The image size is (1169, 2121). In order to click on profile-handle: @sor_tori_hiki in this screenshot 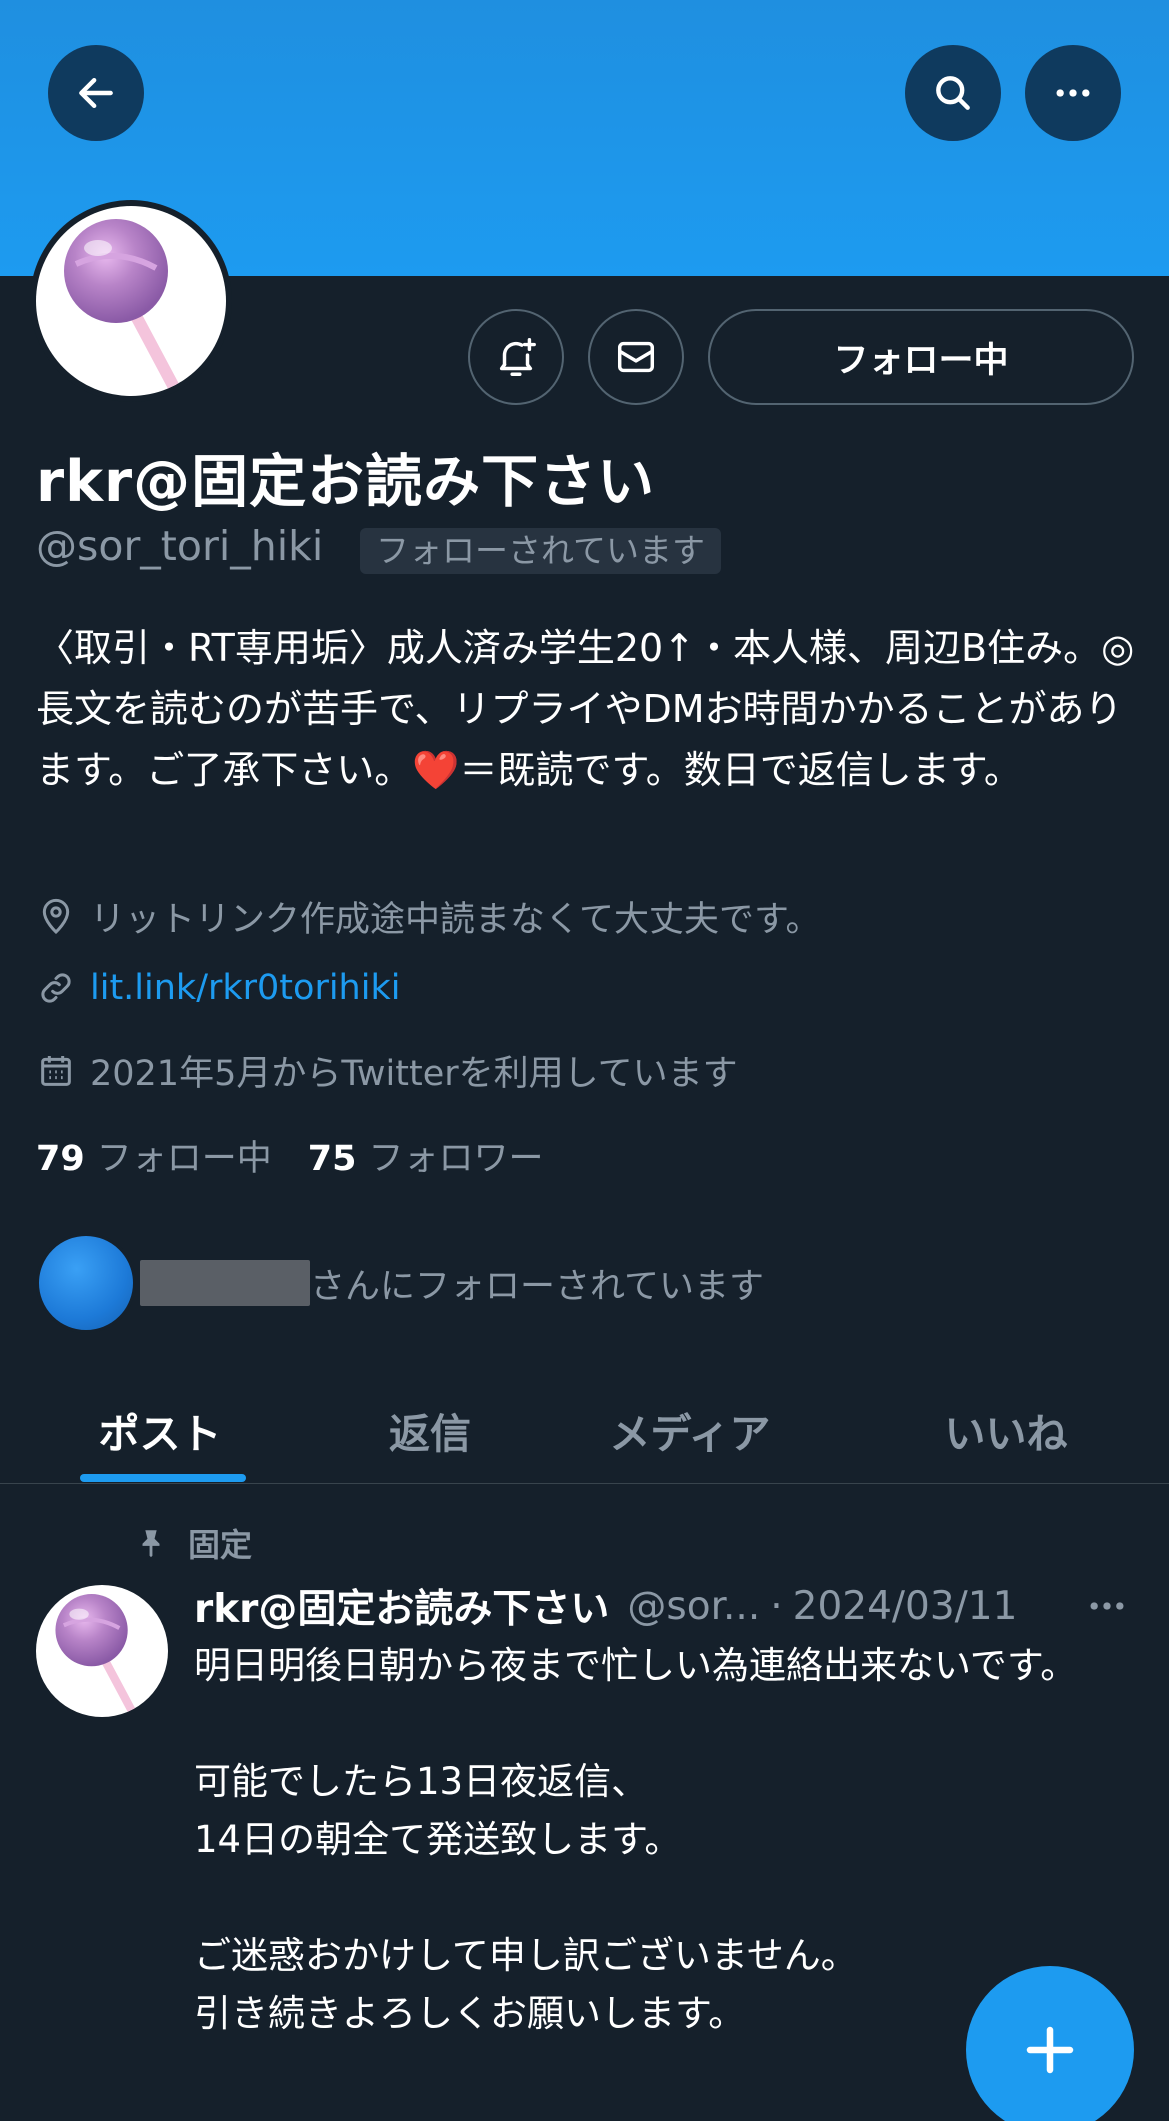, I will do `click(180, 546)`.